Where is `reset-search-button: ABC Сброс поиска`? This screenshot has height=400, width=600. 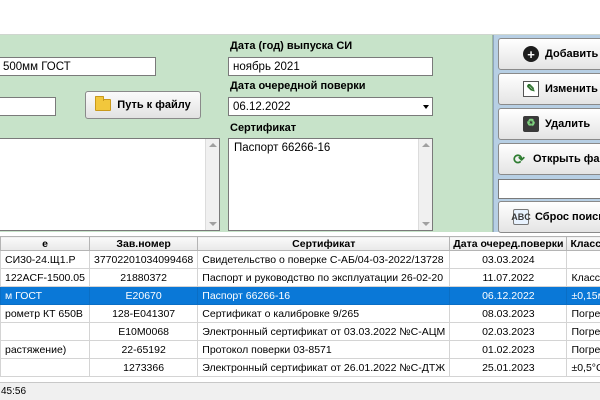
reset-search-button: ABC Сброс поиска is located at coordinates (549, 217).